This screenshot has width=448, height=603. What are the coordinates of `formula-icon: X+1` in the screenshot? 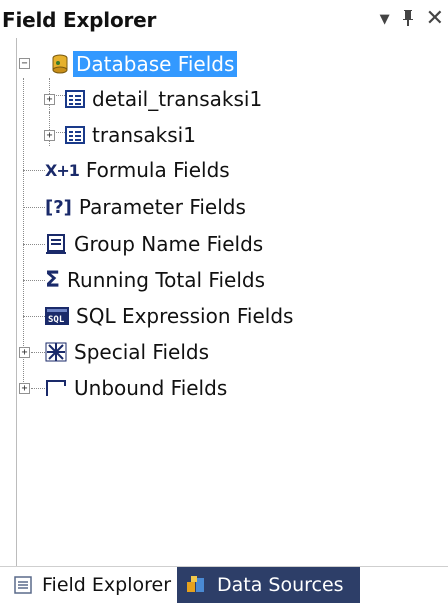 It's located at (62, 170).